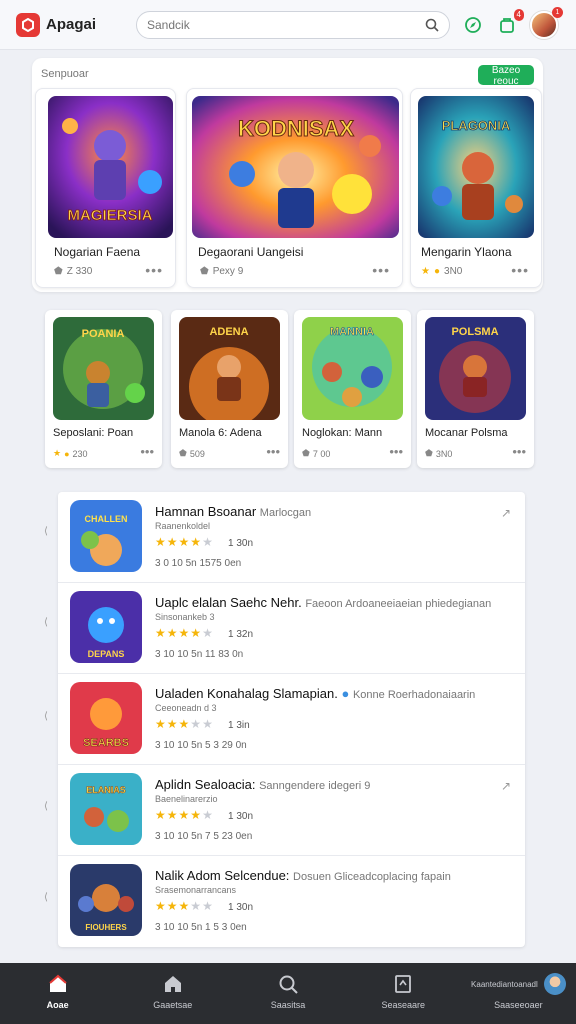 This screenshot has width=576, height=1024. I want to click on game-card: POLSMA Mocanar Polsma ⬟ 3N0 •••, so click(475, 389).